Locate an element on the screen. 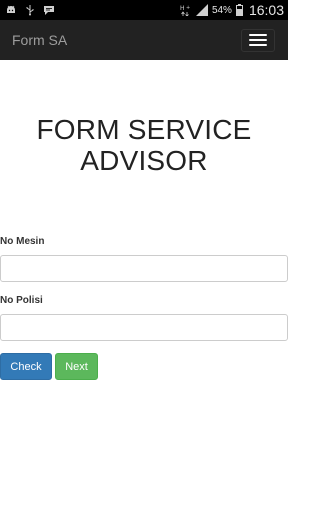 Image resolution: width=320 pixels, height=512 pixels. no-mesin-input is located at coordinates (144, 268).